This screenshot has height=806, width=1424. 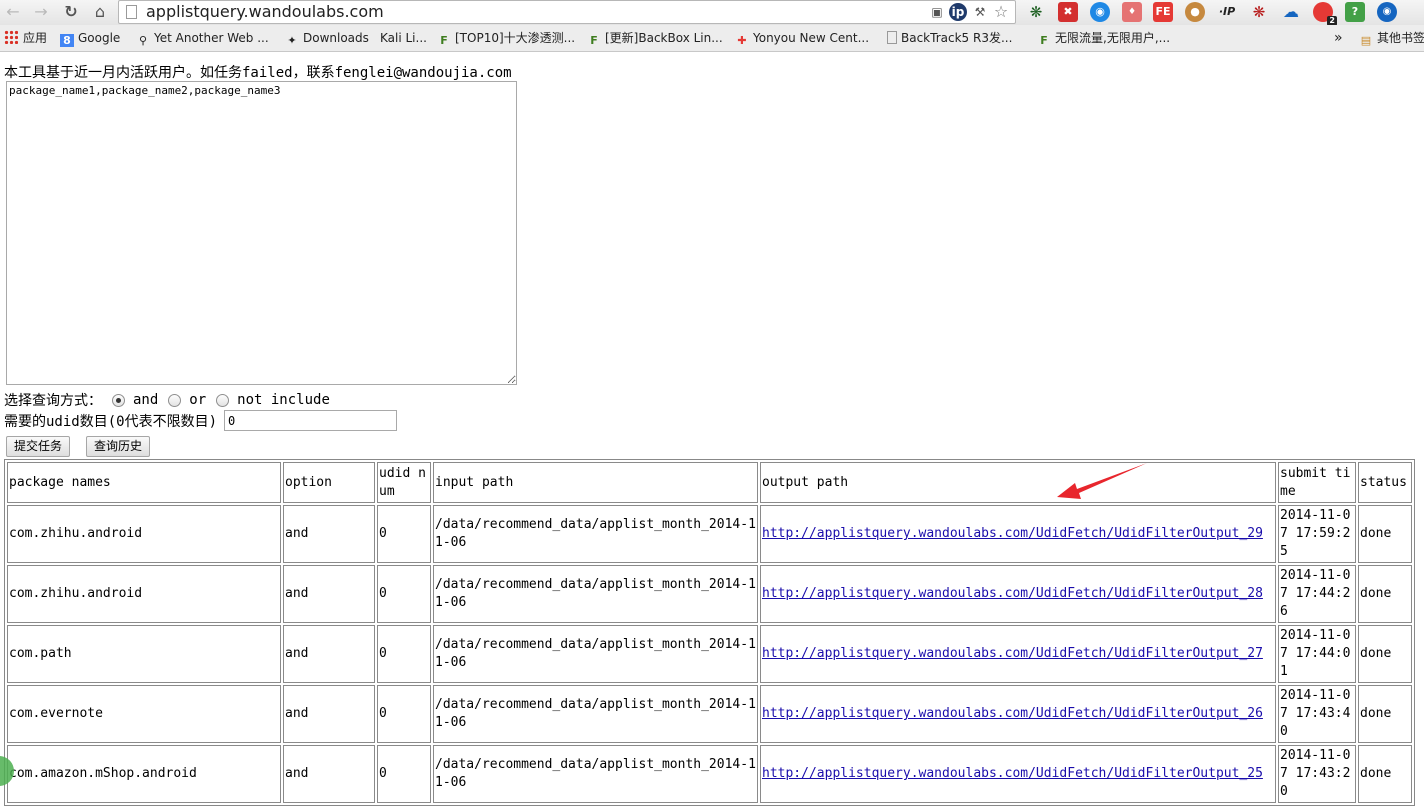 I want to click on ip-tool-icon: ·IP, so click(x=1227, y=12).